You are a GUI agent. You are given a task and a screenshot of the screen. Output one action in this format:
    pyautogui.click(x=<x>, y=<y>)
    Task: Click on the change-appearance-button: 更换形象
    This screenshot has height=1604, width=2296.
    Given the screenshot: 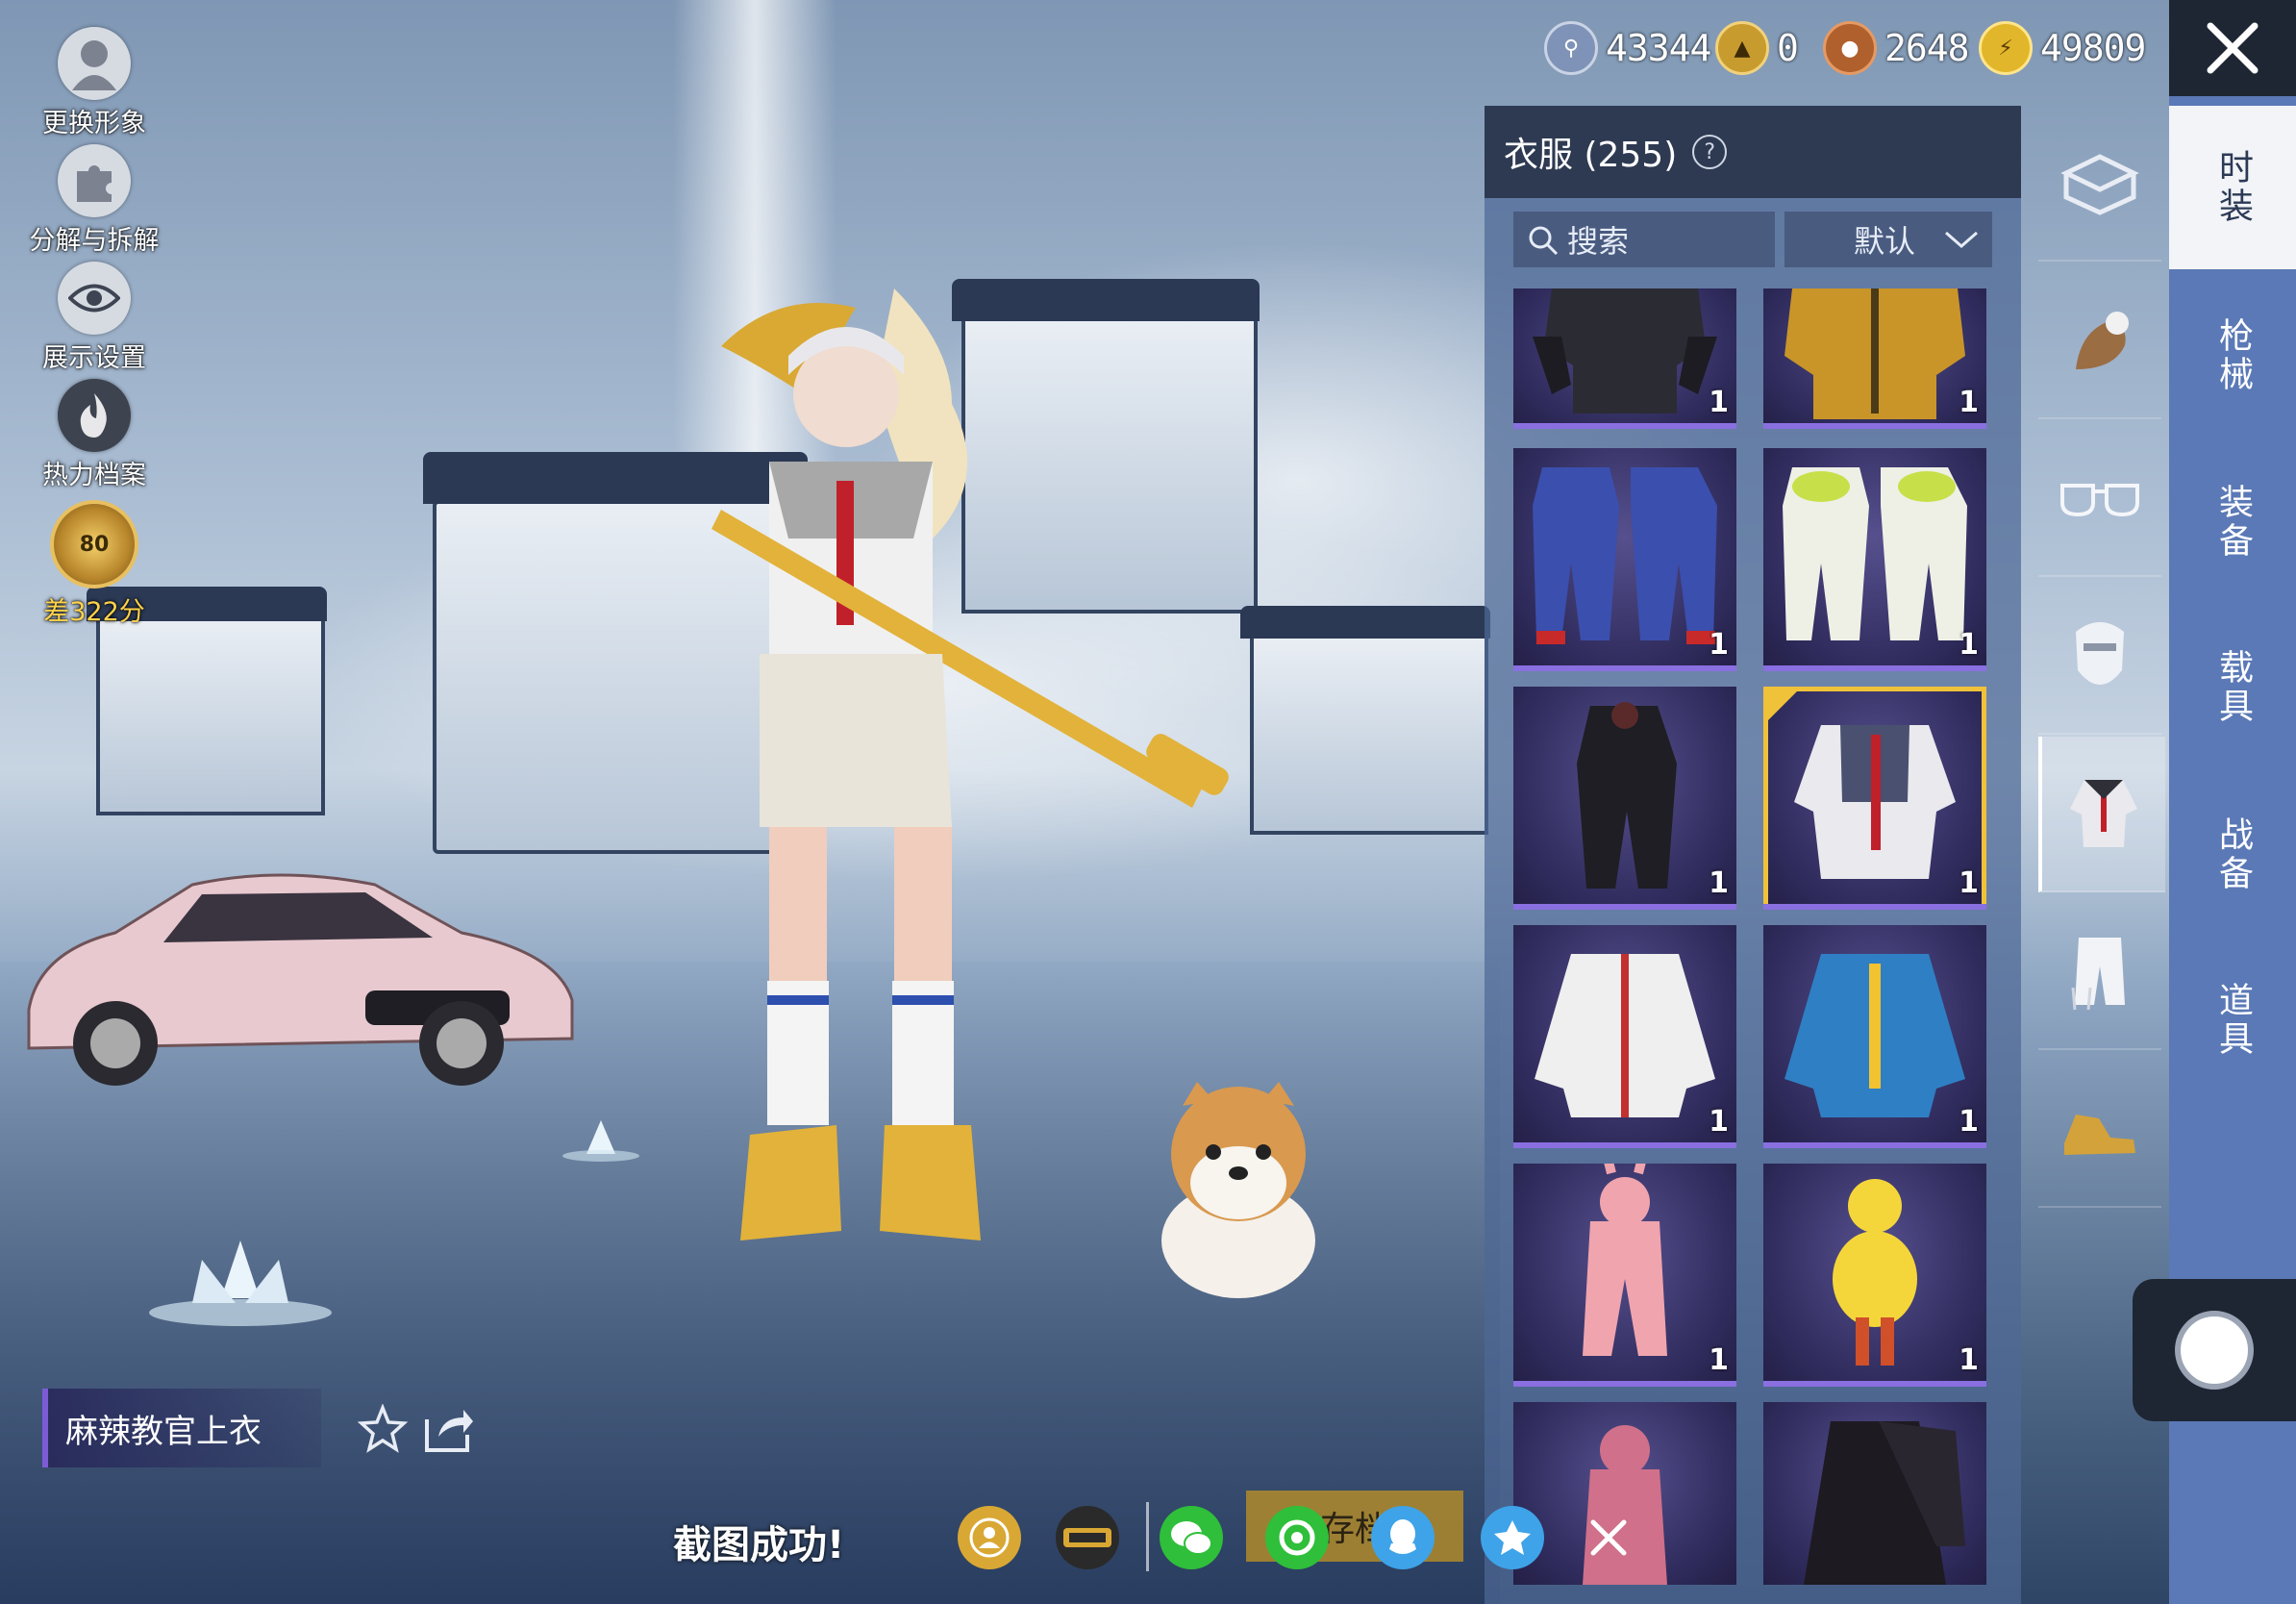 What is the action you would take?
    pyautogui.click(x=94, y=83)
    